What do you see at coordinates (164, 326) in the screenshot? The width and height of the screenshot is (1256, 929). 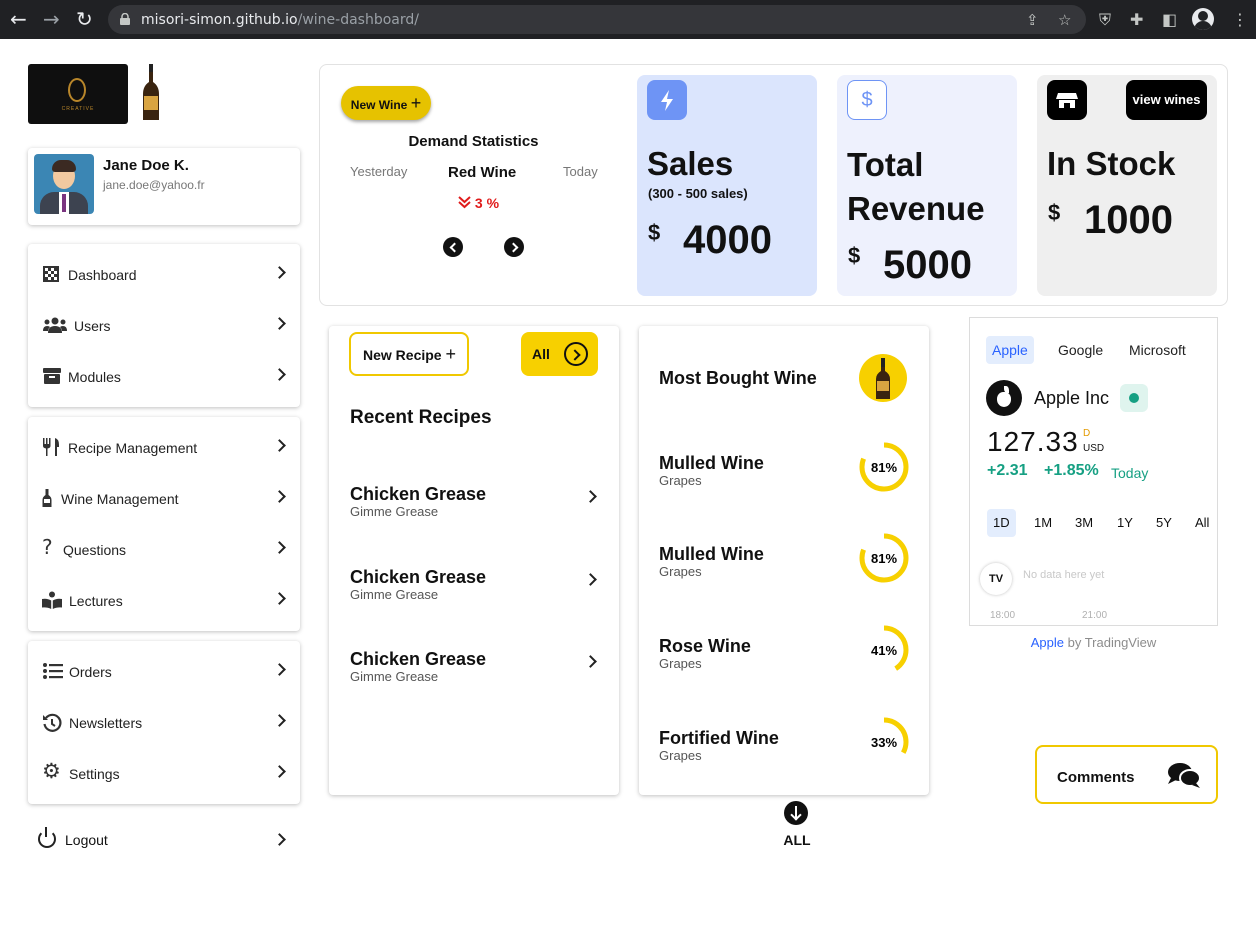 I see `sidebar-item-users: Users` at bounding box center [164, 326].